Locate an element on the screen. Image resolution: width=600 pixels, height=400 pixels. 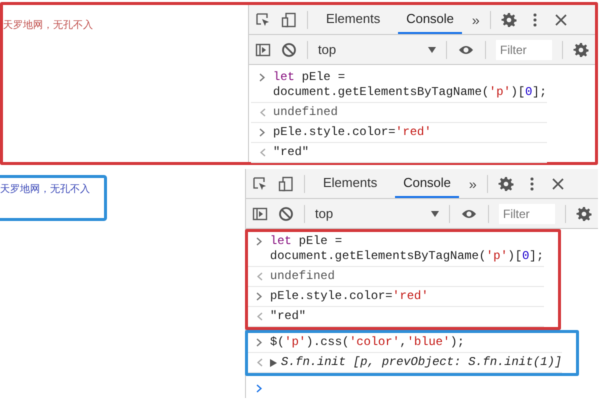
console-command: $('p').css('color','blue'); is located at coordinates (367, 342).